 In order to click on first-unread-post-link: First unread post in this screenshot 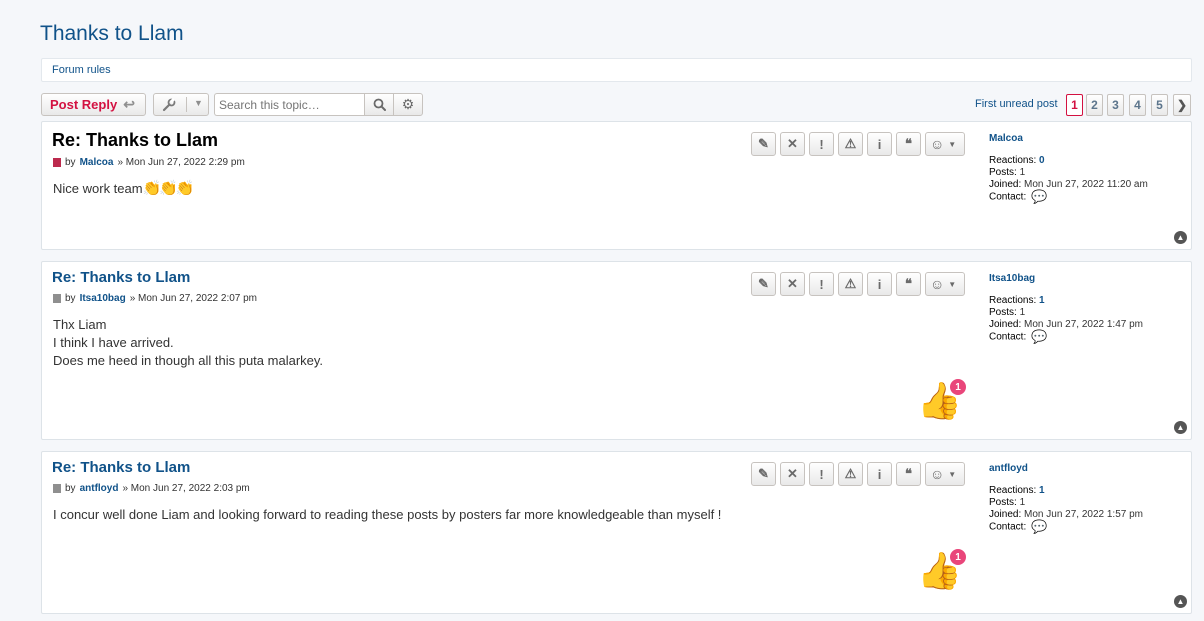, I will do `click(1016, 104)`.